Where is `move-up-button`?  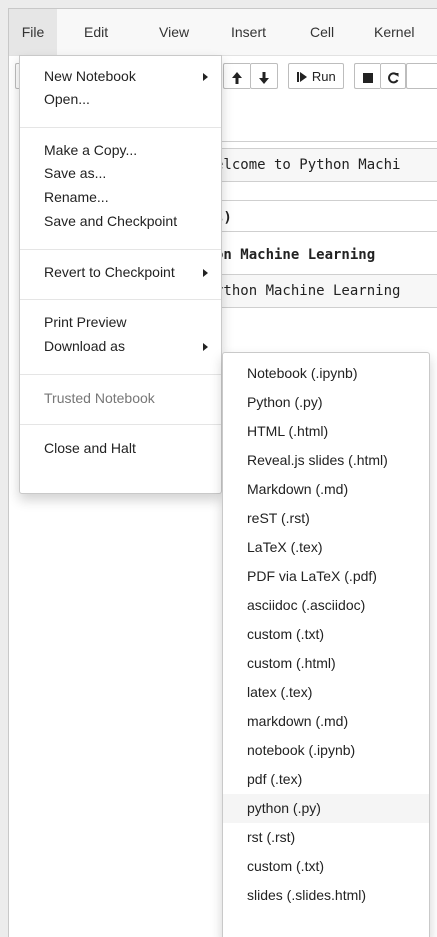 move-up-button is located at coordinates (236, 76).